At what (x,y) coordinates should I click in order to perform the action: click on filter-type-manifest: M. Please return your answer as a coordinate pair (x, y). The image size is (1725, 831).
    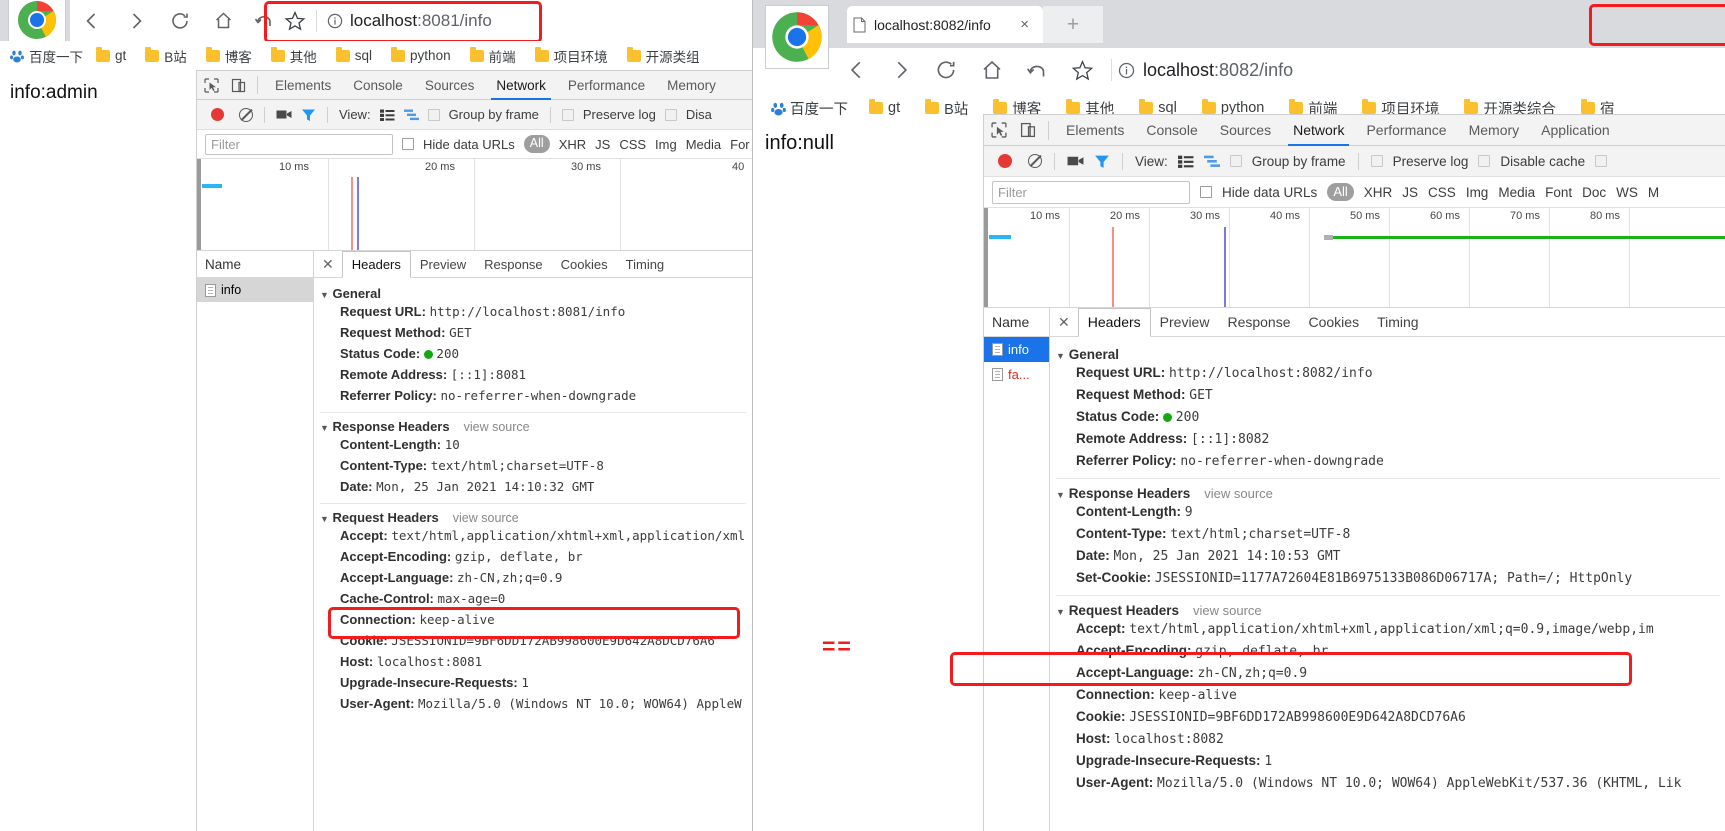
    Looking at the image, I should click on (1653, 192).